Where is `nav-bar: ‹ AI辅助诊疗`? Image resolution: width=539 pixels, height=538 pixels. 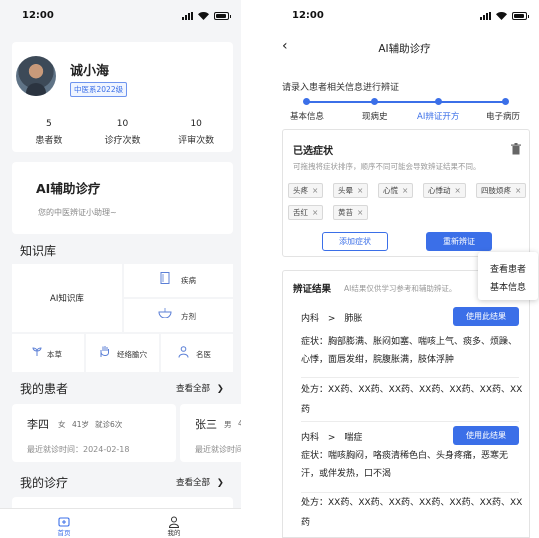 nav-bar: ‹ AI辅助诊疗 is located at coordinates (404, 47).